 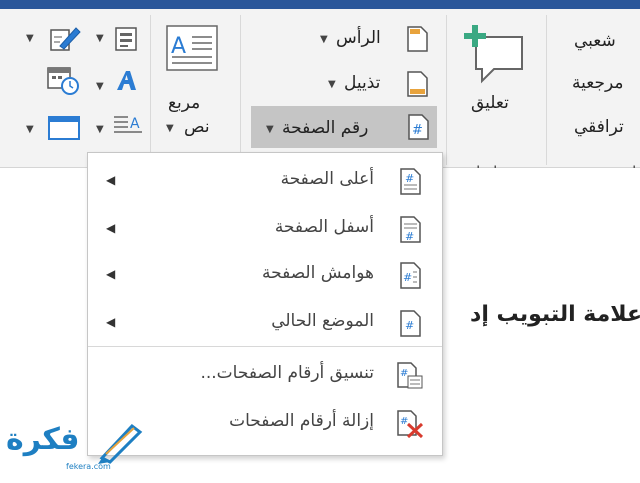 What do you see at coordinates (417, 39) in the screenshot?
I see `header-icon` at bounding box center [417, 39].